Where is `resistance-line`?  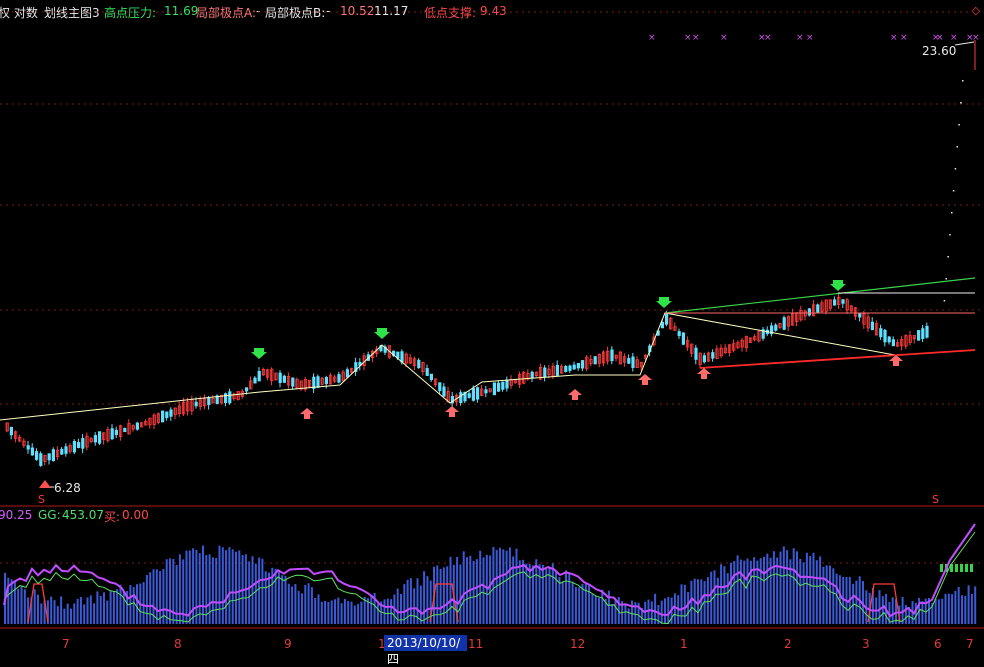
resistance-line is located at coordinates (820, 295).